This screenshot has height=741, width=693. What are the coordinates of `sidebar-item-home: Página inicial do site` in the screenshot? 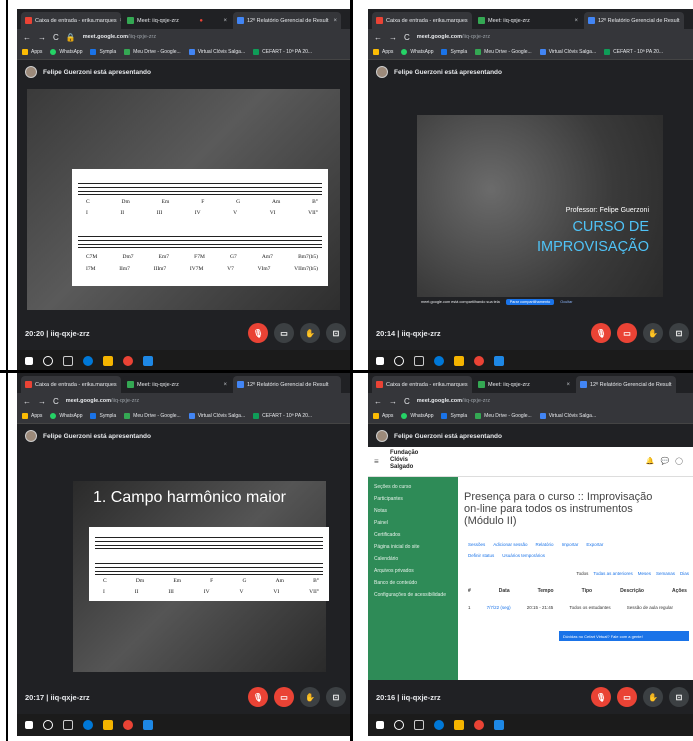 It's located at (413, 547).